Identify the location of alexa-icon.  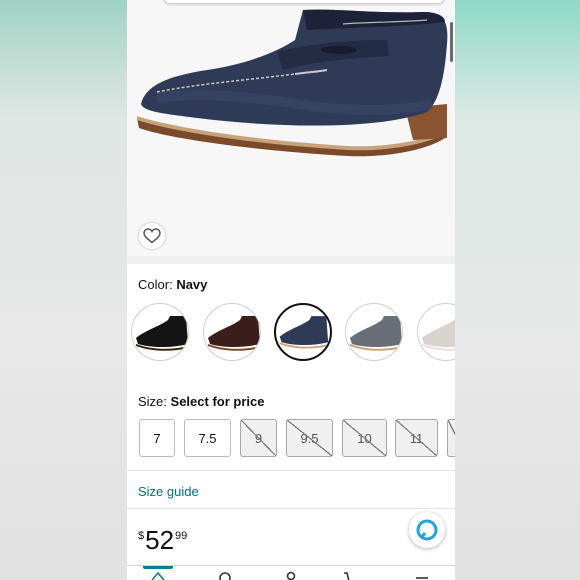
(427, 530).